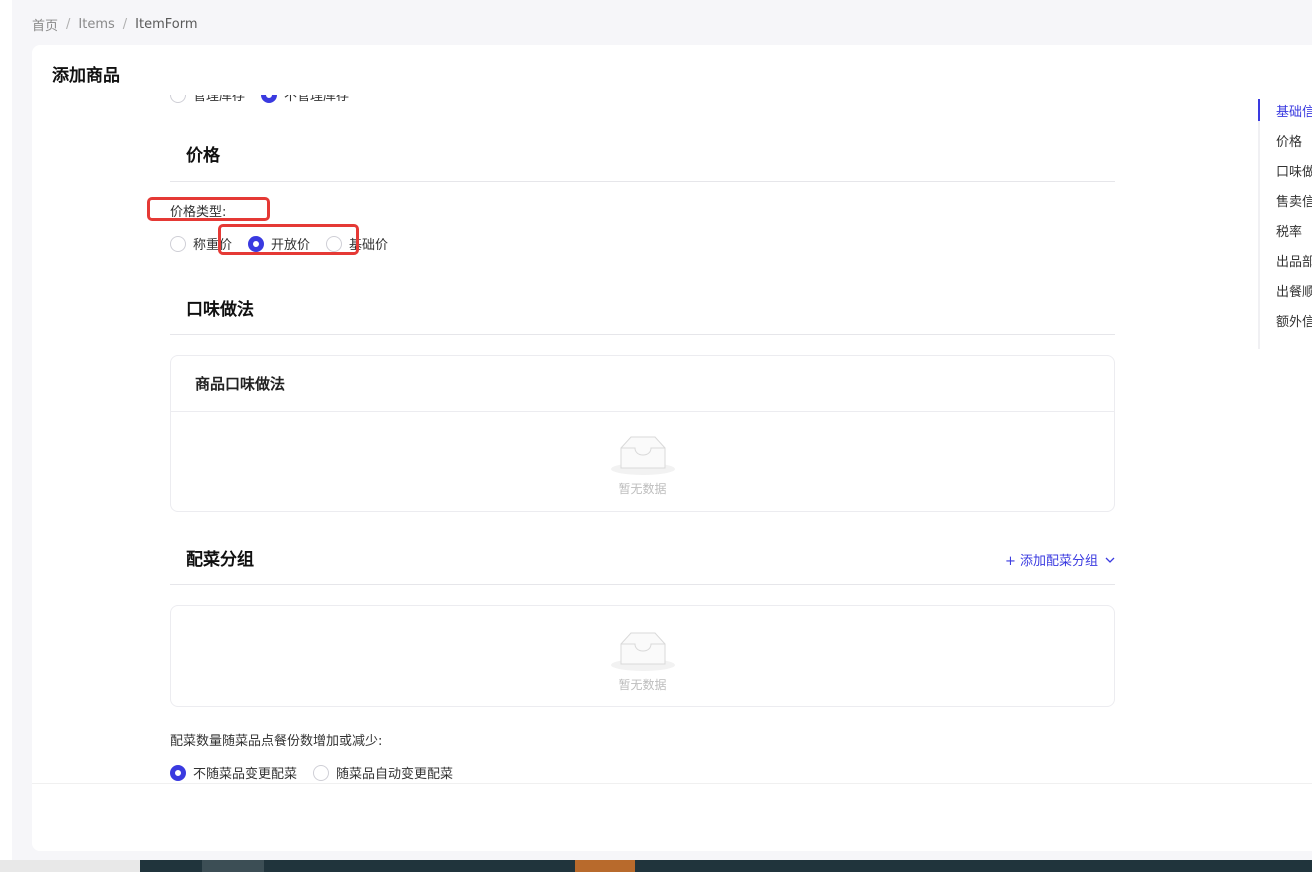  Describe the element at coordinates (656, 866) in the screenshot. I see `taskbar` at that location.